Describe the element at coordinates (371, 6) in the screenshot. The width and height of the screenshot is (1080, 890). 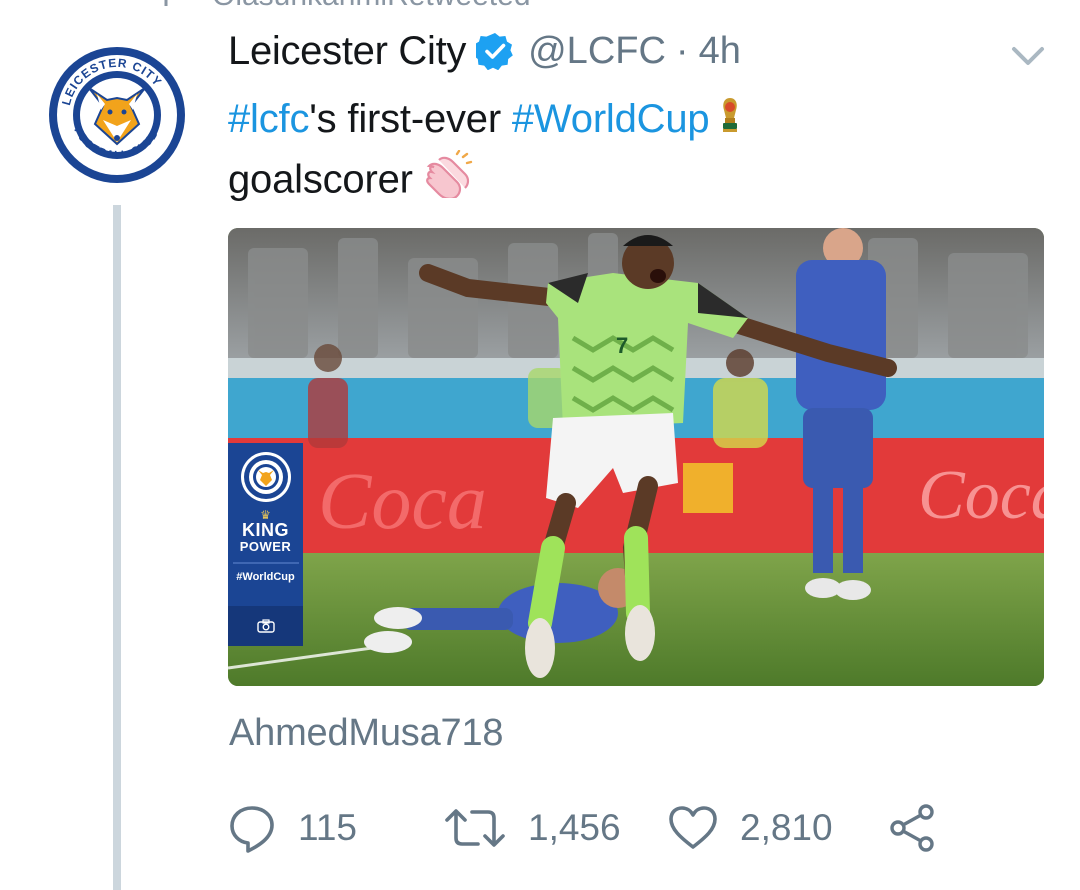
I see `retweet-context-label: OlasunkanmiRetweeted` at that location.